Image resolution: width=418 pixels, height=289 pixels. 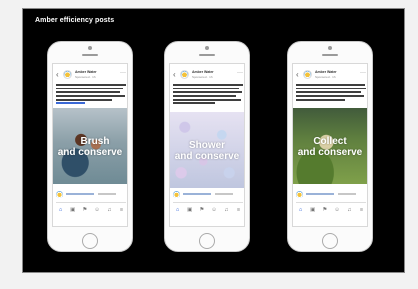 I want to click on post-image: Brush and conserve, so click(x=90, y=146).